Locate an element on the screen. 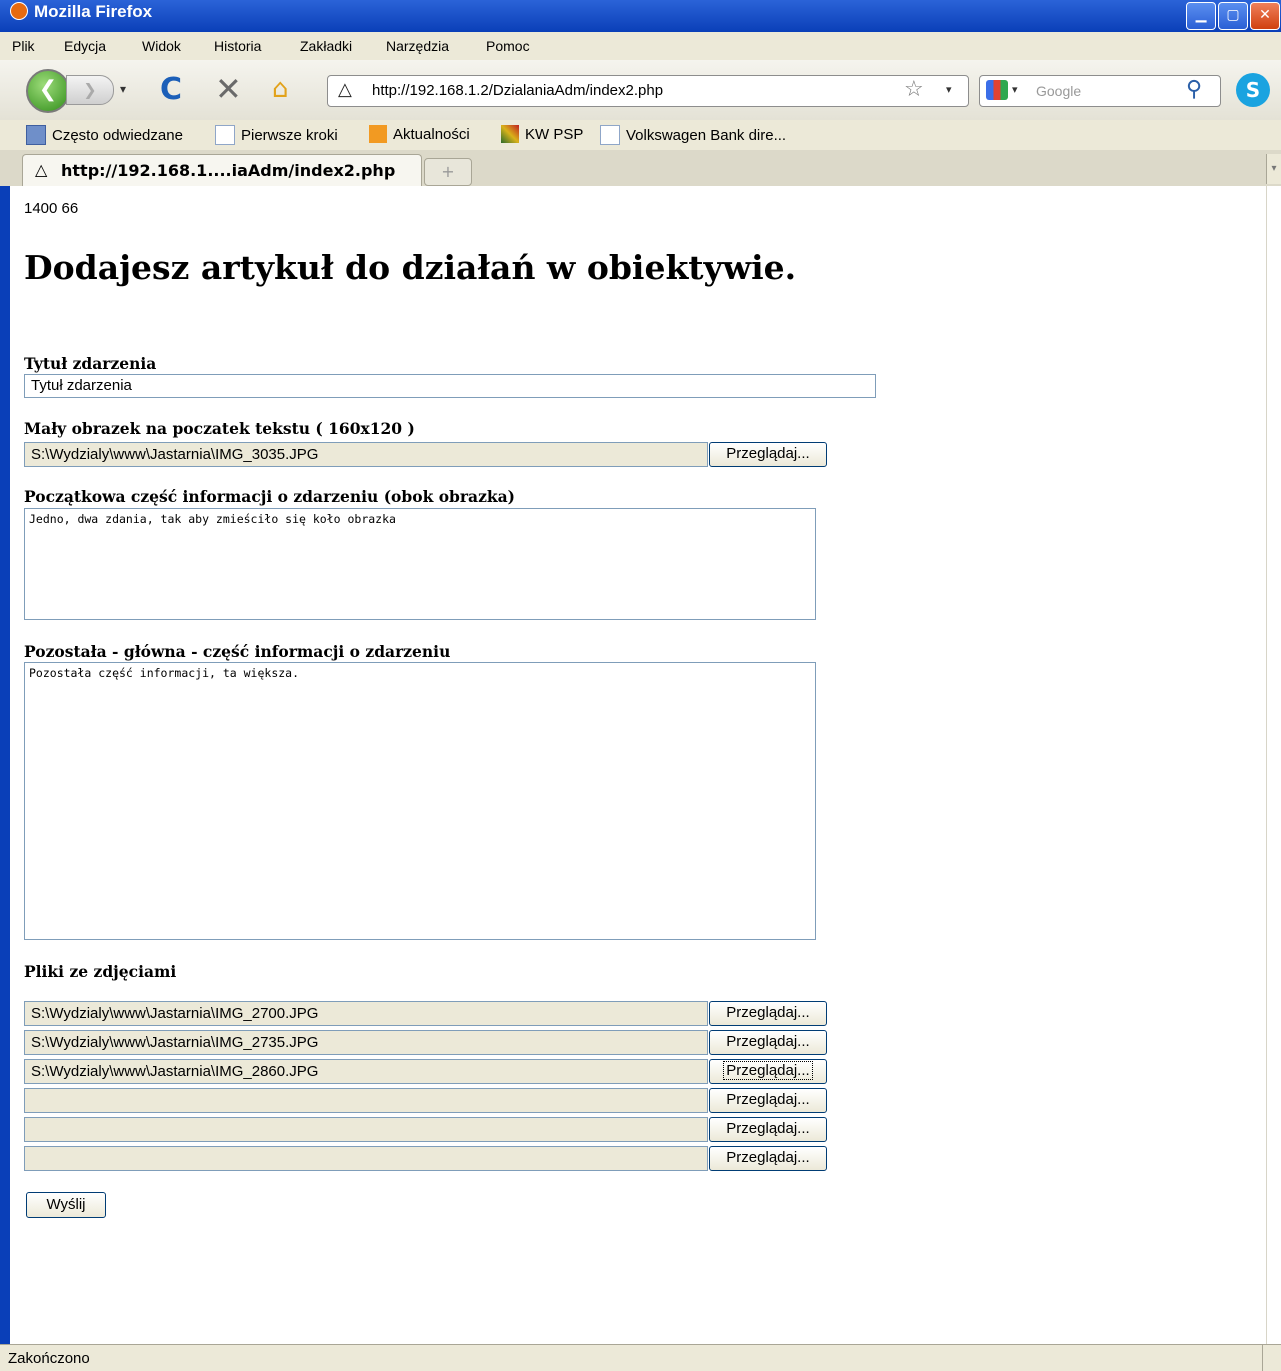  bookmark-label: Aktualności is located at coordinates (431, 134).